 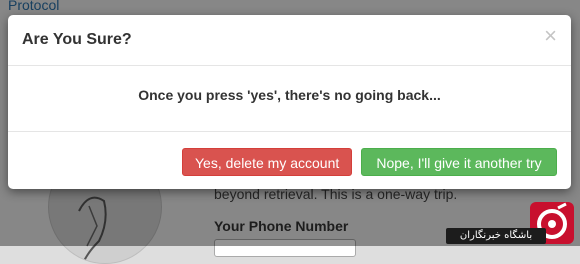 I want to click on close-icon: ×, so click(x=550, y=36).